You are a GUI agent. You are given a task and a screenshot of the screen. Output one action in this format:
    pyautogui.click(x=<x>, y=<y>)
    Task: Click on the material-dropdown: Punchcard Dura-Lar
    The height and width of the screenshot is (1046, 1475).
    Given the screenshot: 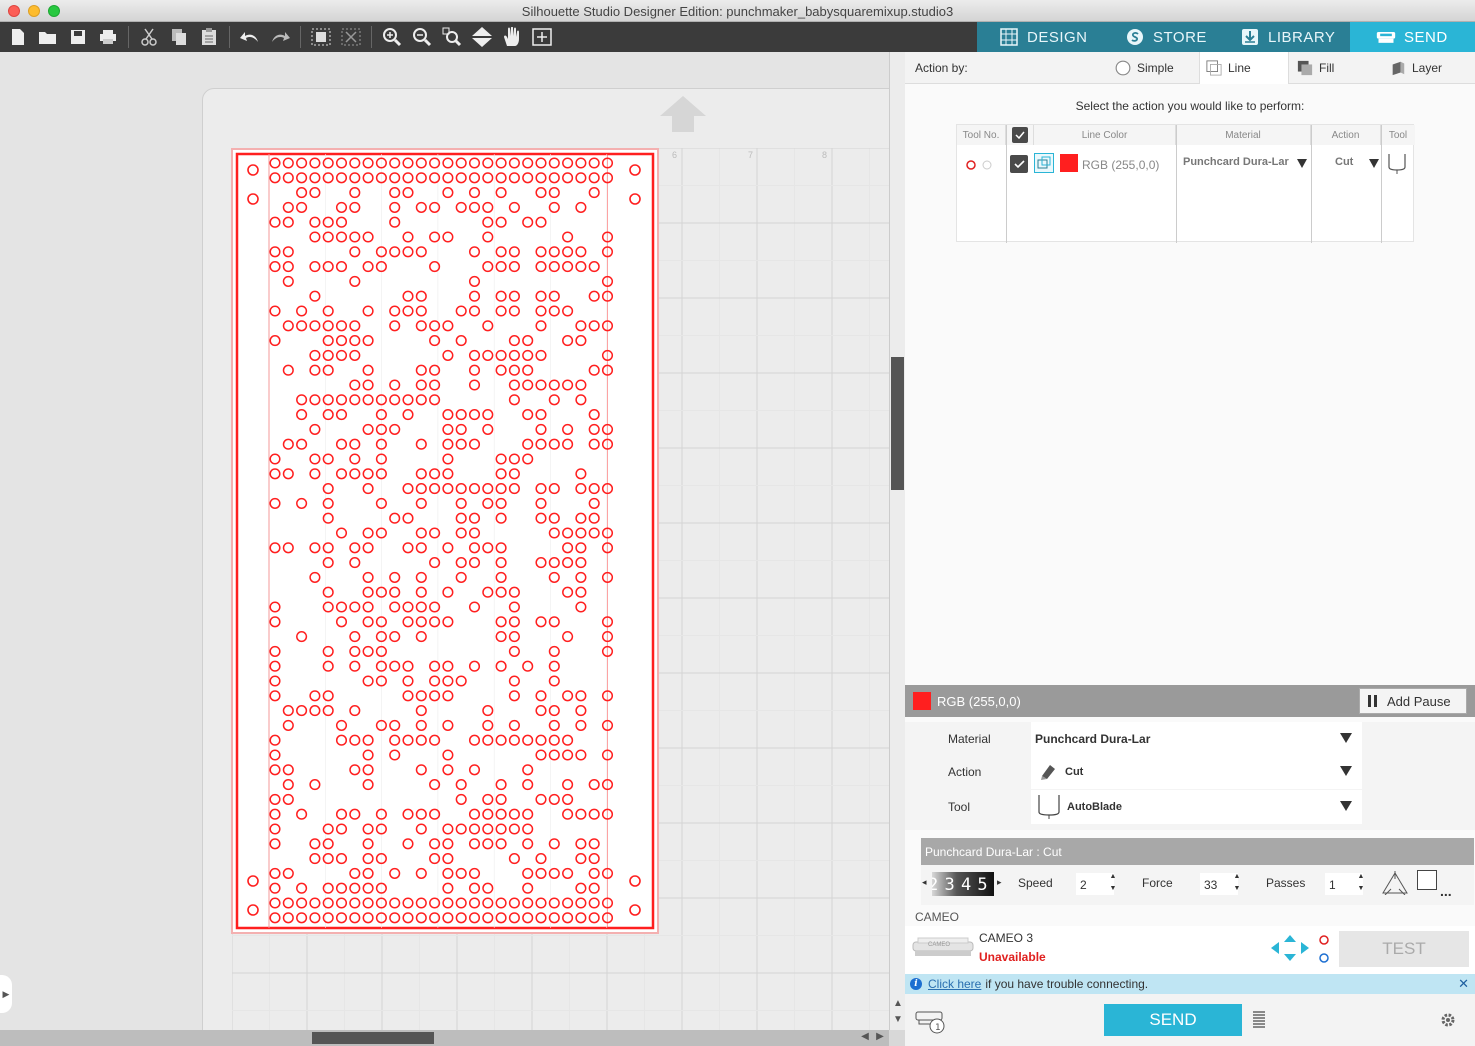 What is the action you would take?
    pyautogui.click(x=1246, y=164)
    